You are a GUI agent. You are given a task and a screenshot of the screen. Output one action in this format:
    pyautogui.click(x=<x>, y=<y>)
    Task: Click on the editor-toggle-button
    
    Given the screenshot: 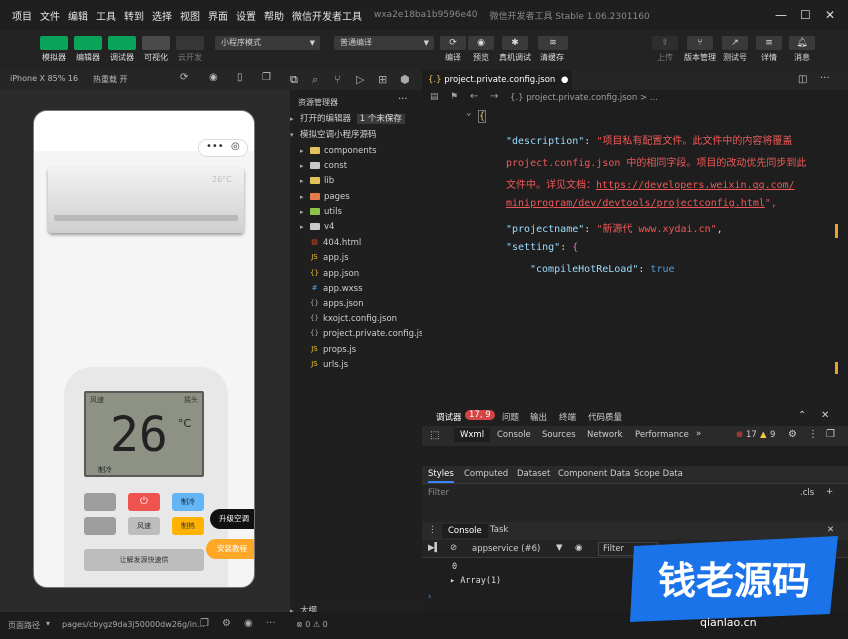 What is the action you would take?
    pyautogui.click(x=88, y=43)
    